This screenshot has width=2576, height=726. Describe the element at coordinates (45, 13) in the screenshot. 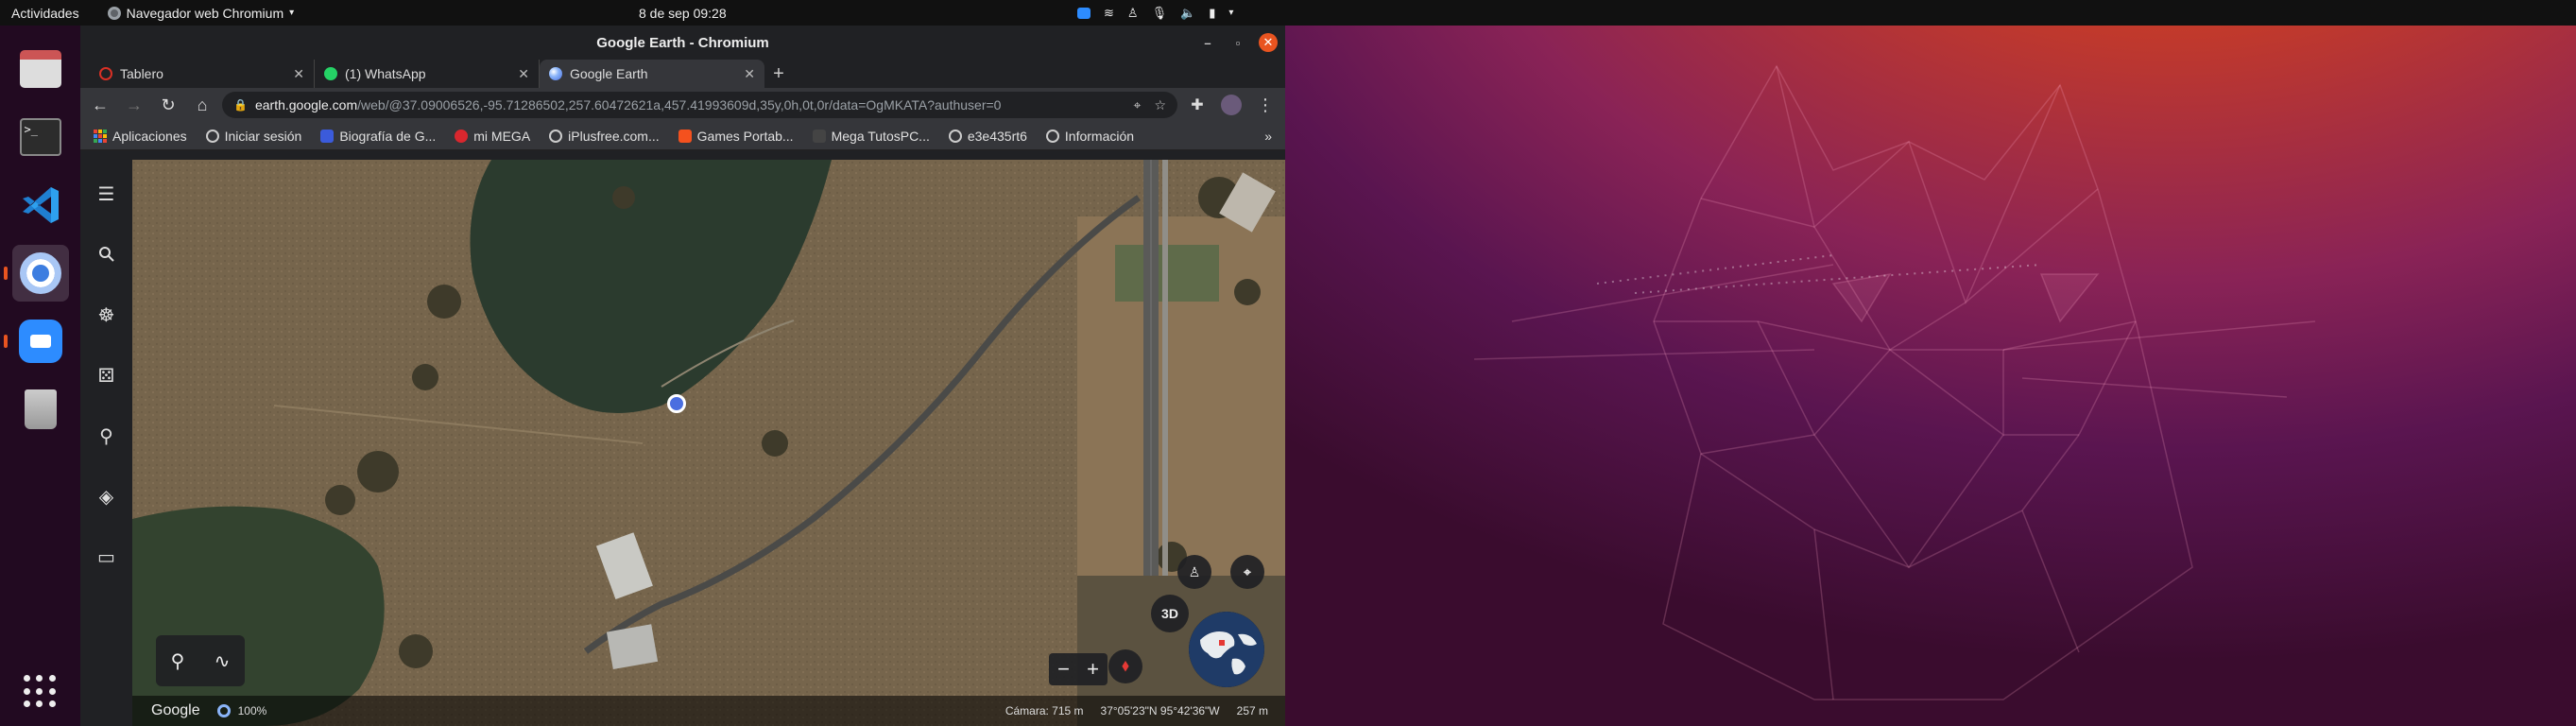

I see `activities-button: Actividades` at that location.